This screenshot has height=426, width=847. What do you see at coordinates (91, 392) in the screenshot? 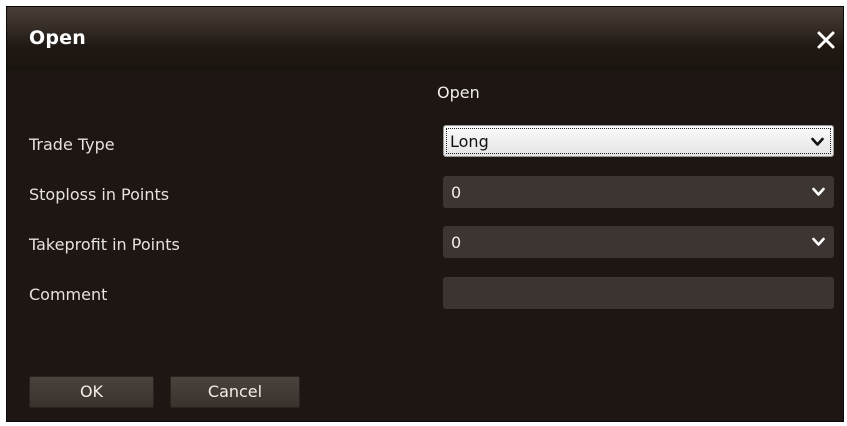
I see `ok-button: OK` at bounding box center [91, 392].